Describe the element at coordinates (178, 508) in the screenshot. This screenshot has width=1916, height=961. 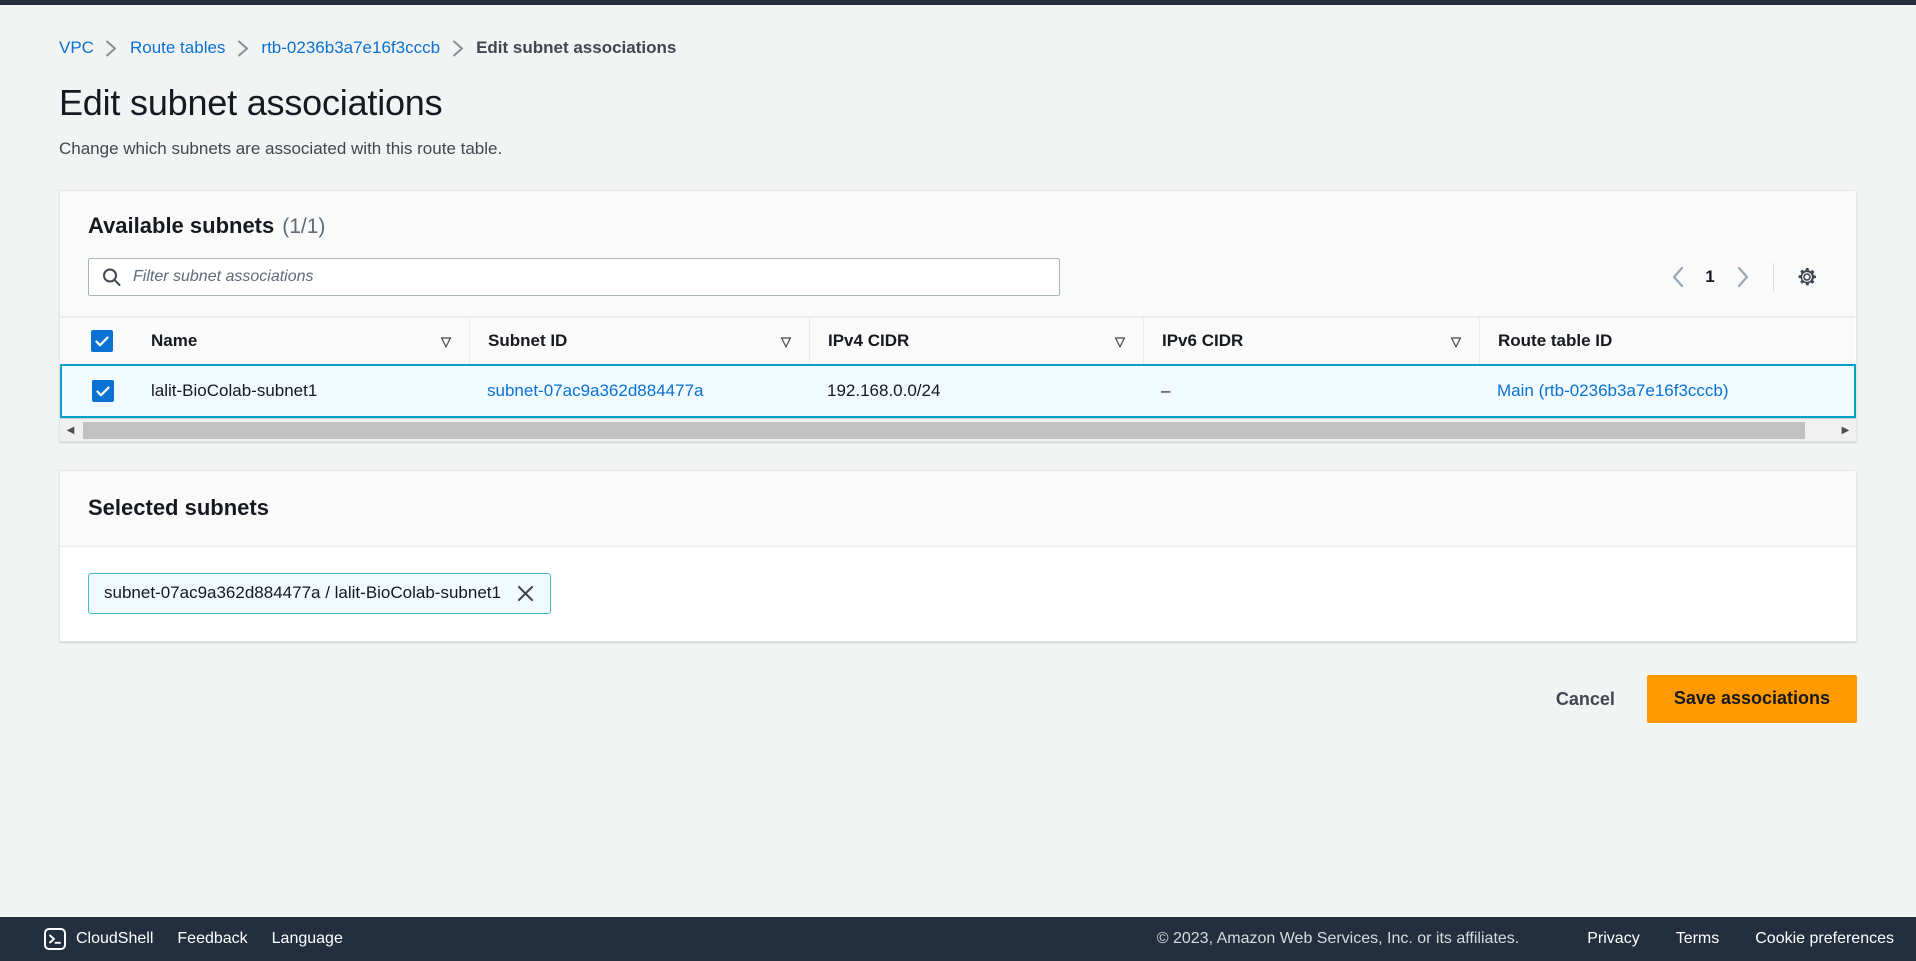
I see `selected-subnets-title: Selected subnets` at that location.